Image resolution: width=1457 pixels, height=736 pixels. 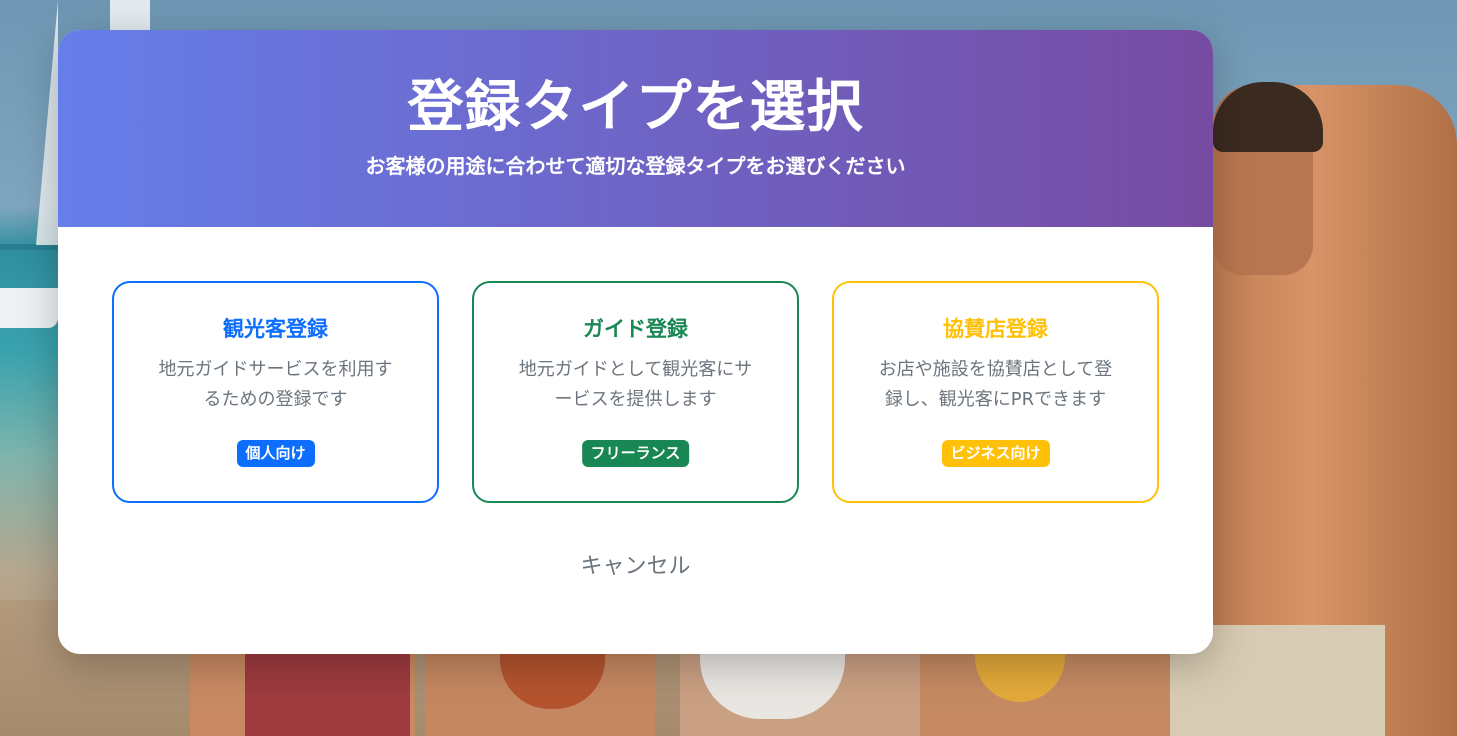 I want to click on background-sailboat-sail-top, so click(x=130, y=15).